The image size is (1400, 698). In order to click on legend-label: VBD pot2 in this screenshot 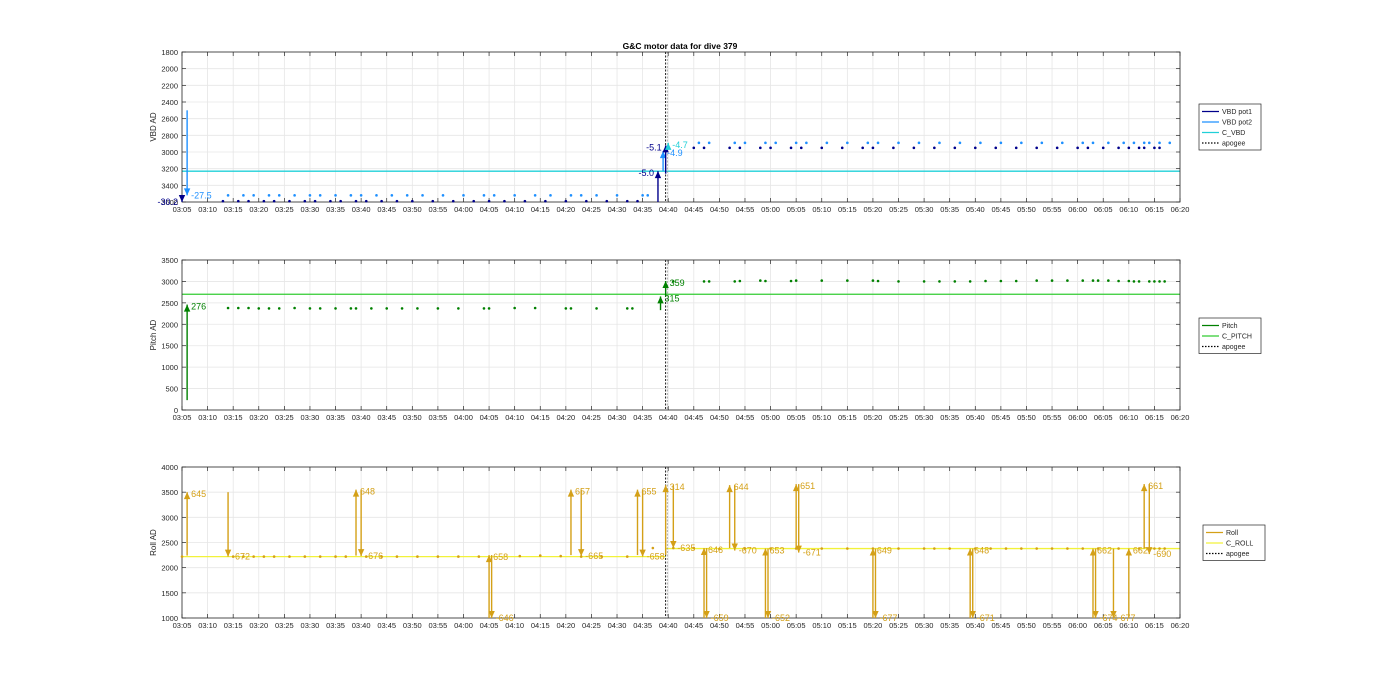, I will do `click(1237, 123)`.